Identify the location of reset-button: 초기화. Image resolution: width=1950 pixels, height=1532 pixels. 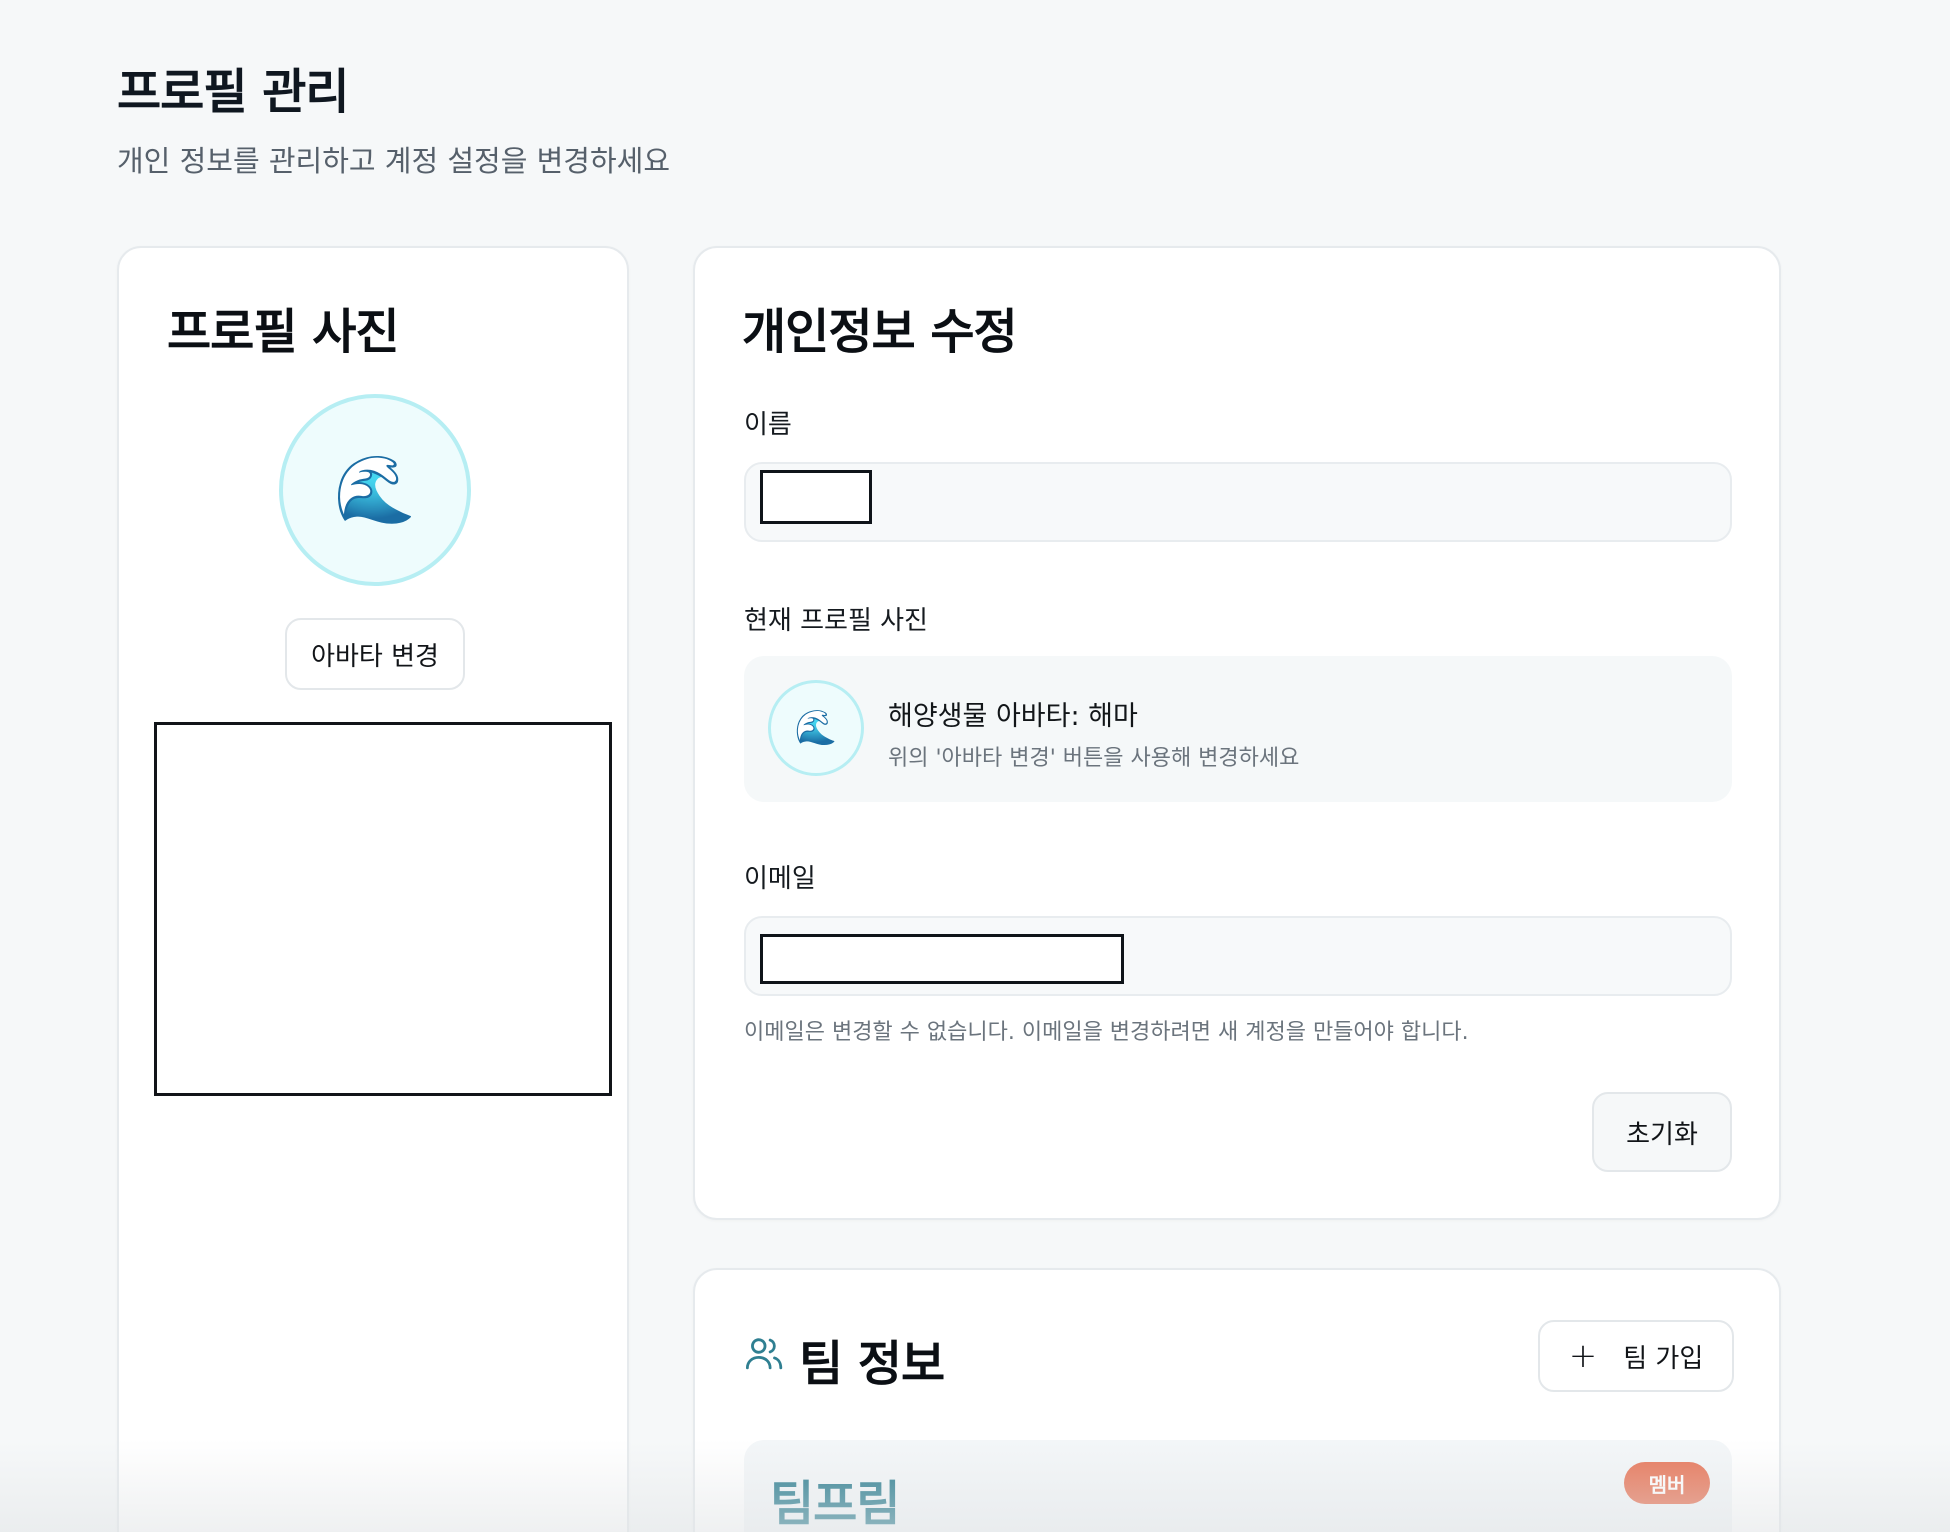
(1662, 1132).